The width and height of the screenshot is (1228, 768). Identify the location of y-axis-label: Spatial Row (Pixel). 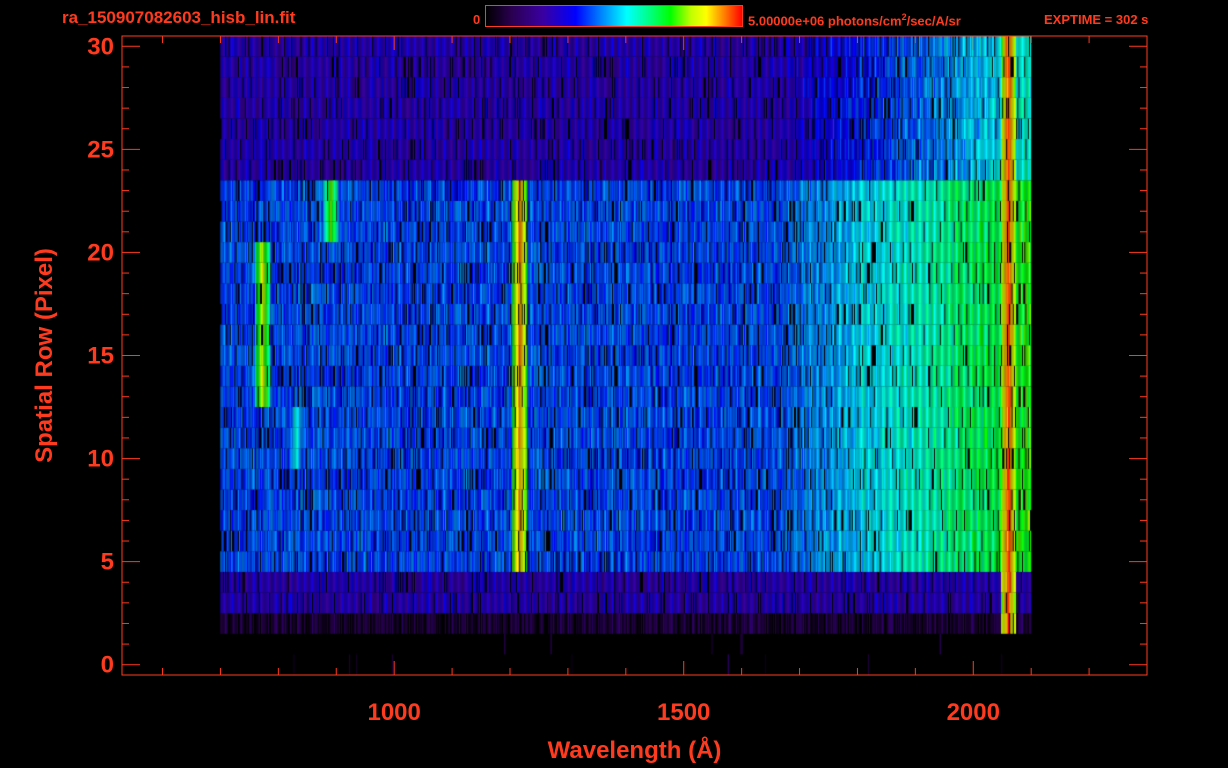
(44, 355).